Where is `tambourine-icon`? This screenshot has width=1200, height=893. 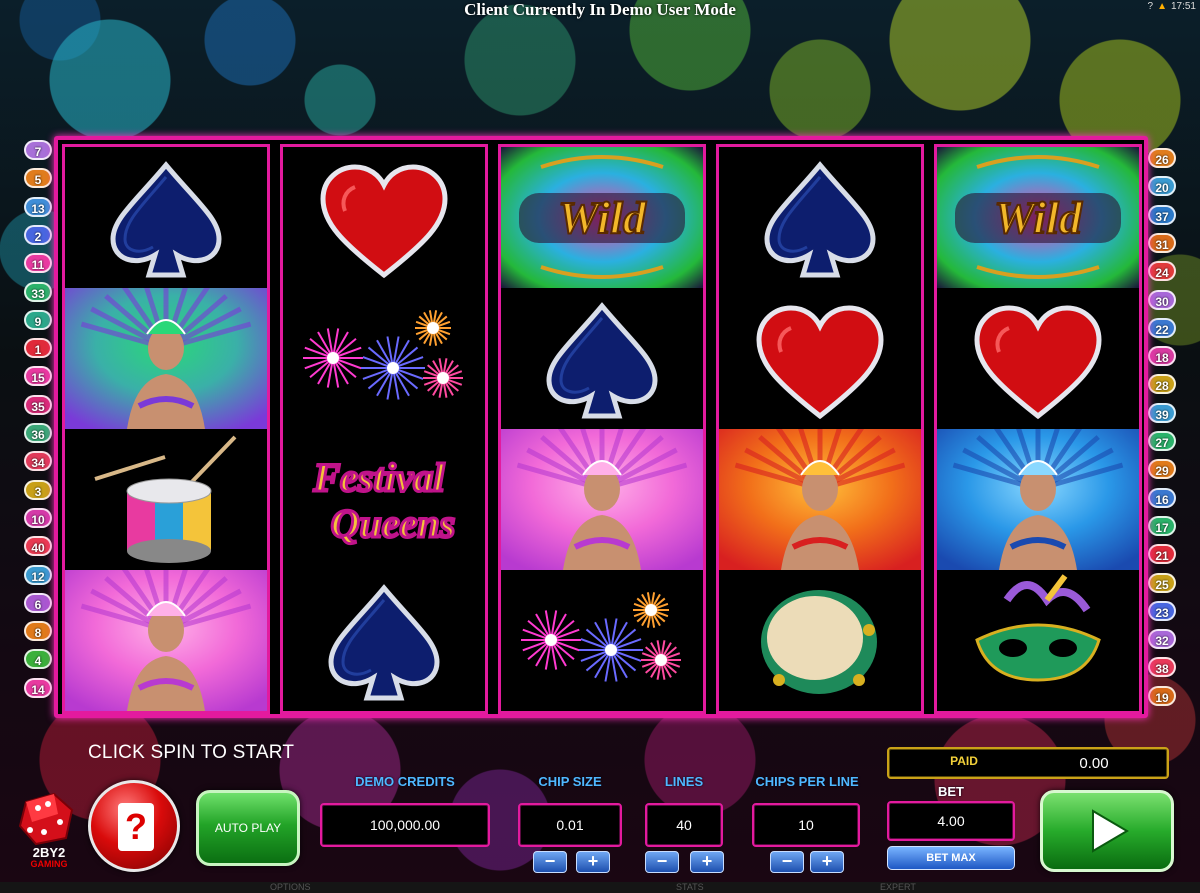 tambourine-icon is located at coordinates (820, 640).